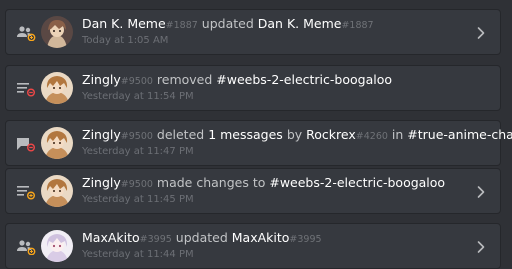 This screenshot has width=512, height=269. What do you see at coordinates (155, 239) in the screenshot?
I see `user-discriminator: #3995` at bounding box center [155, 239].